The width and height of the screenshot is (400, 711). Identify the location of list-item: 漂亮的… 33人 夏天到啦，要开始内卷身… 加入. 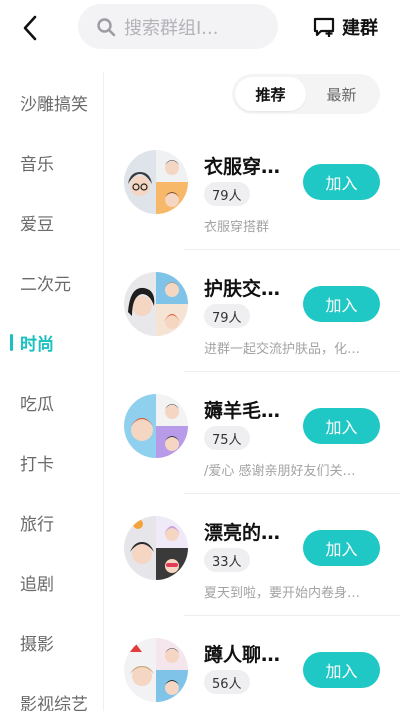
(252, 555).